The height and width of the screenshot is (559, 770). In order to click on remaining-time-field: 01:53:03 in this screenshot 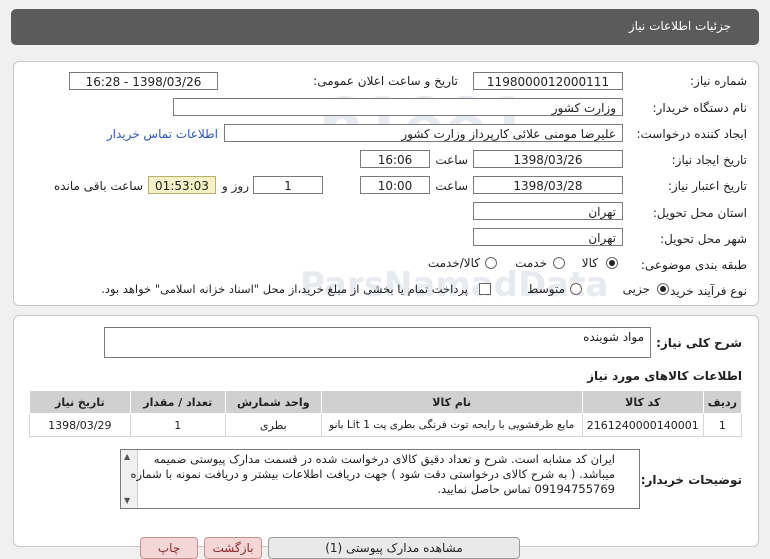, I will do `click(182, 185)`.